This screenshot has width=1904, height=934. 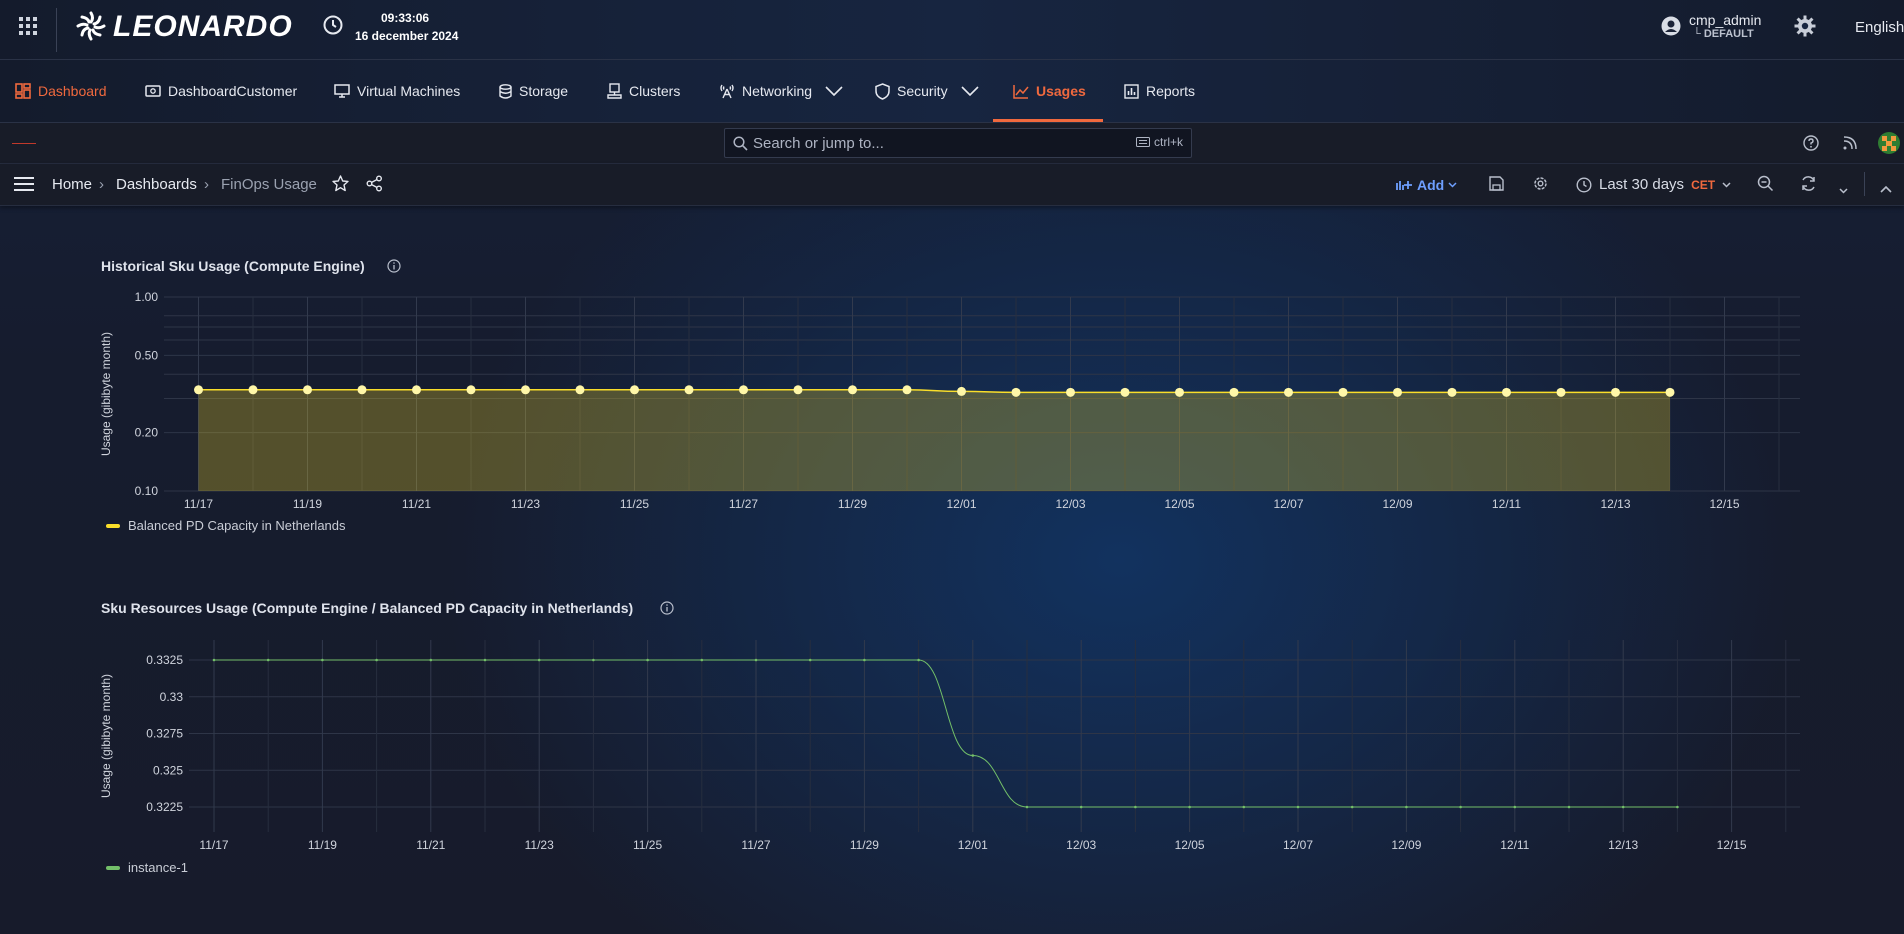 I want to click on breadcrumb-home: Home, so click(x=72, y=184).